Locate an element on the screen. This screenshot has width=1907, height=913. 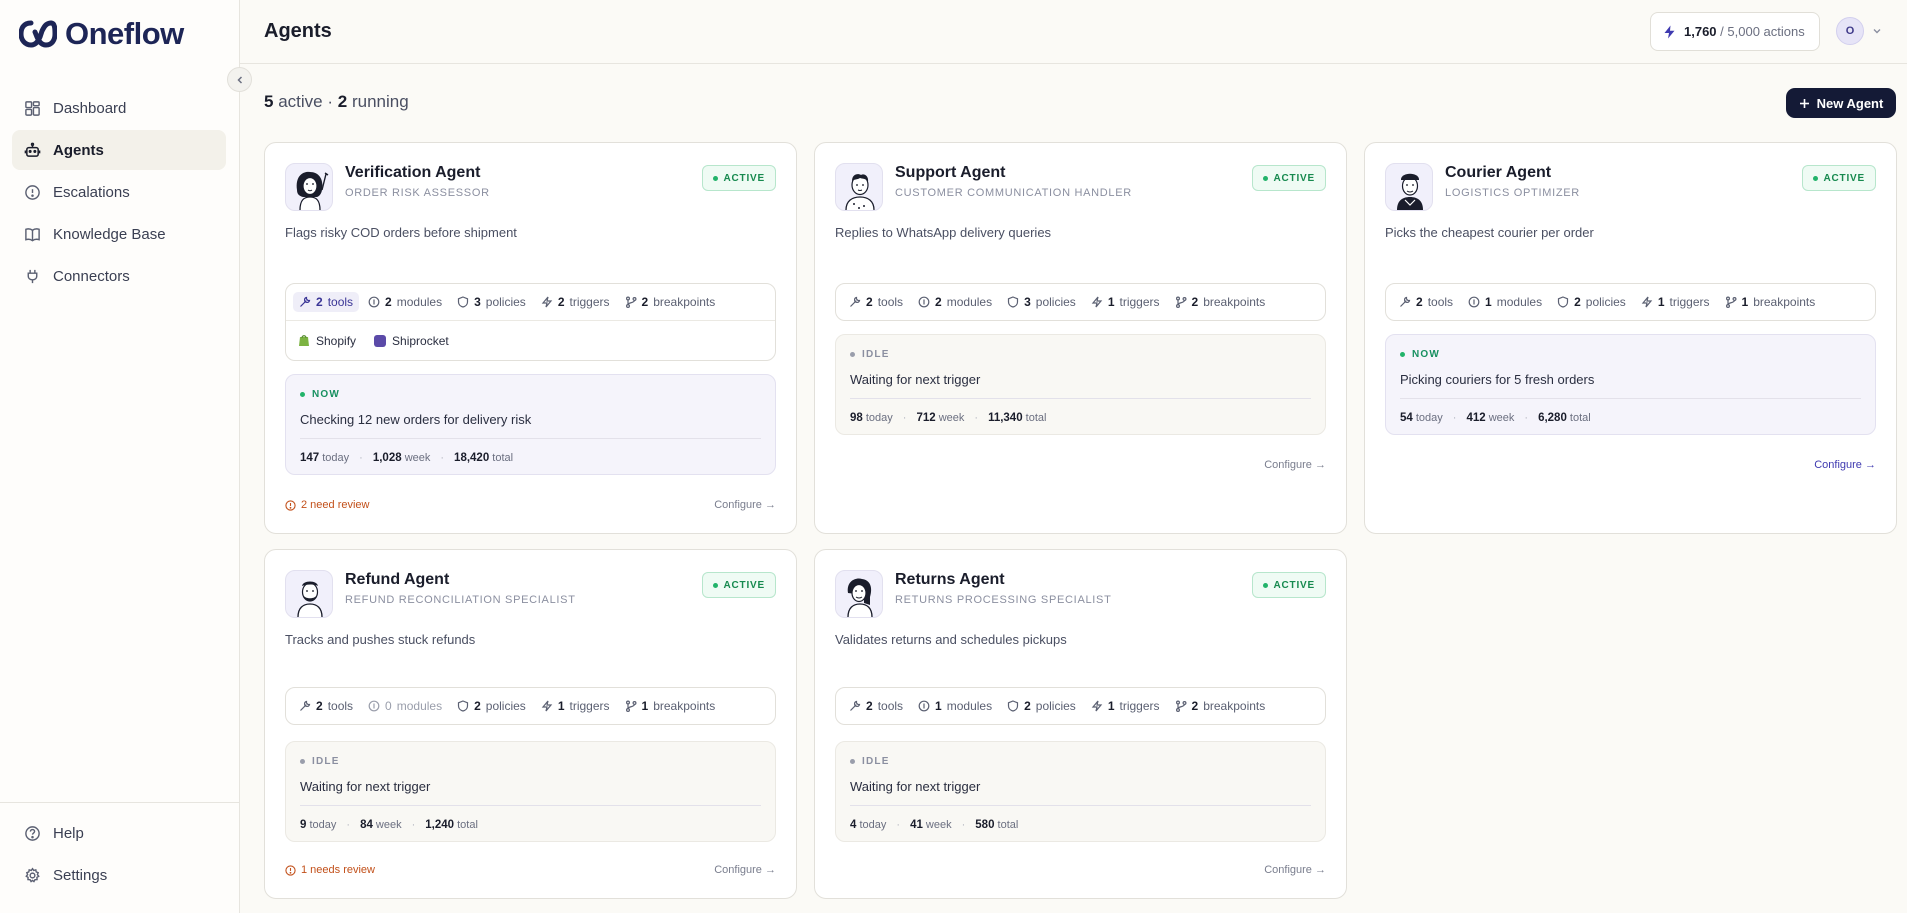
activity-counts: 9 today · 84 week · 1,240 total is located at coordinates (389, 824).